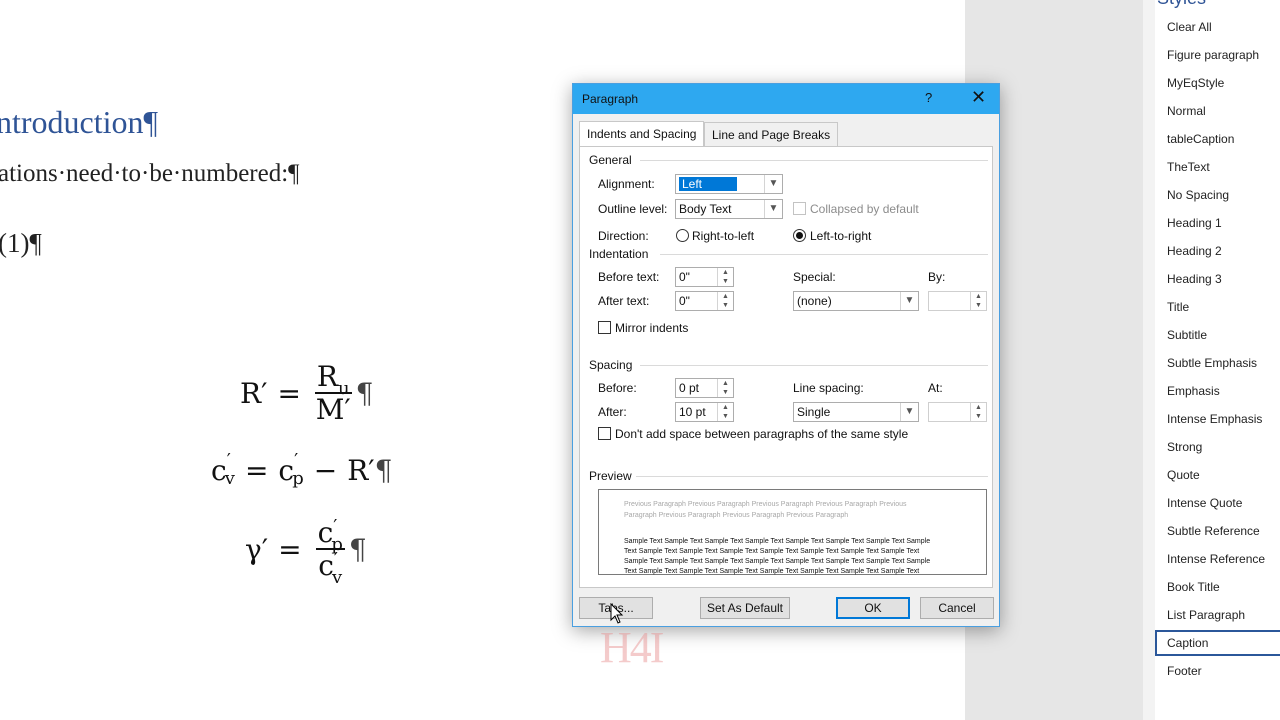 The image size is (1280, 720). Describe the element at coordinates (79, 122) in the screenshot. I see `heading-introduction: ntroduction¶` at that location.